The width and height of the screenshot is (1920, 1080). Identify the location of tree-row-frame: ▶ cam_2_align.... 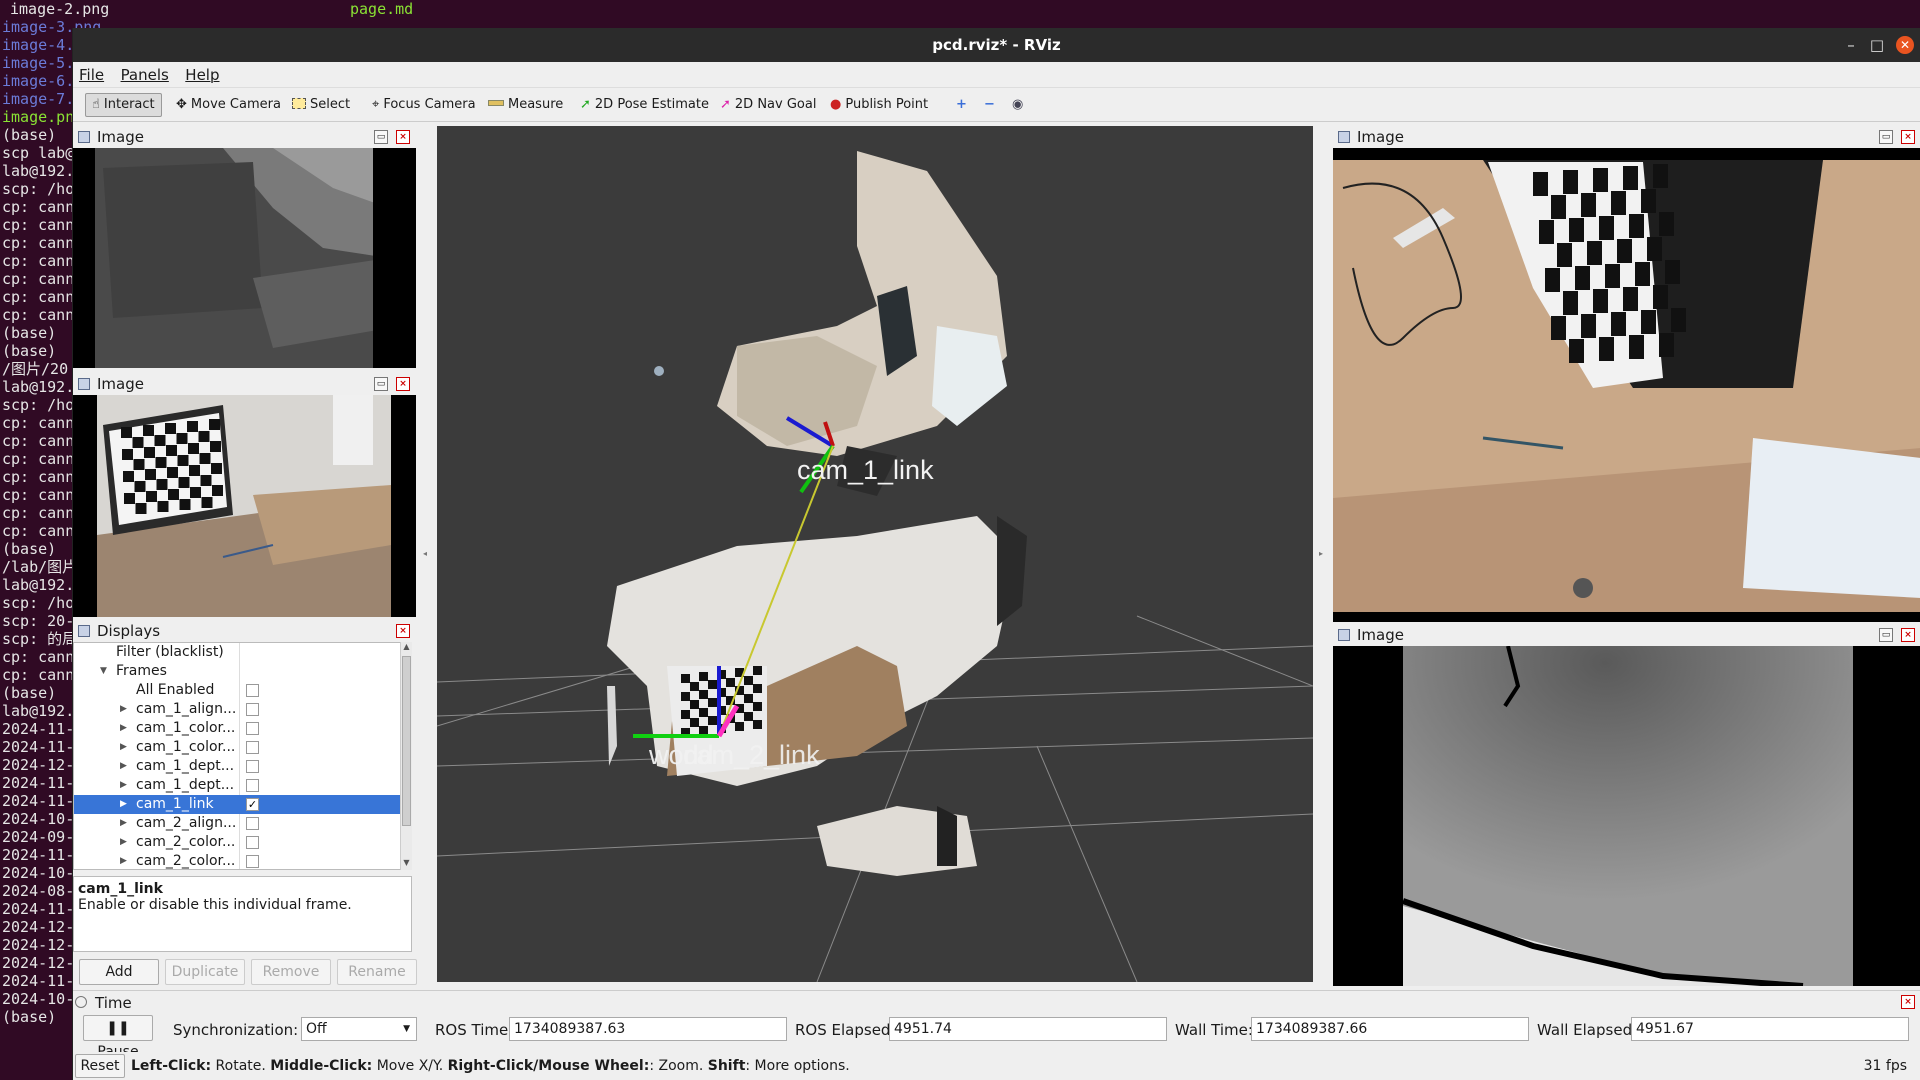
(238, 823).